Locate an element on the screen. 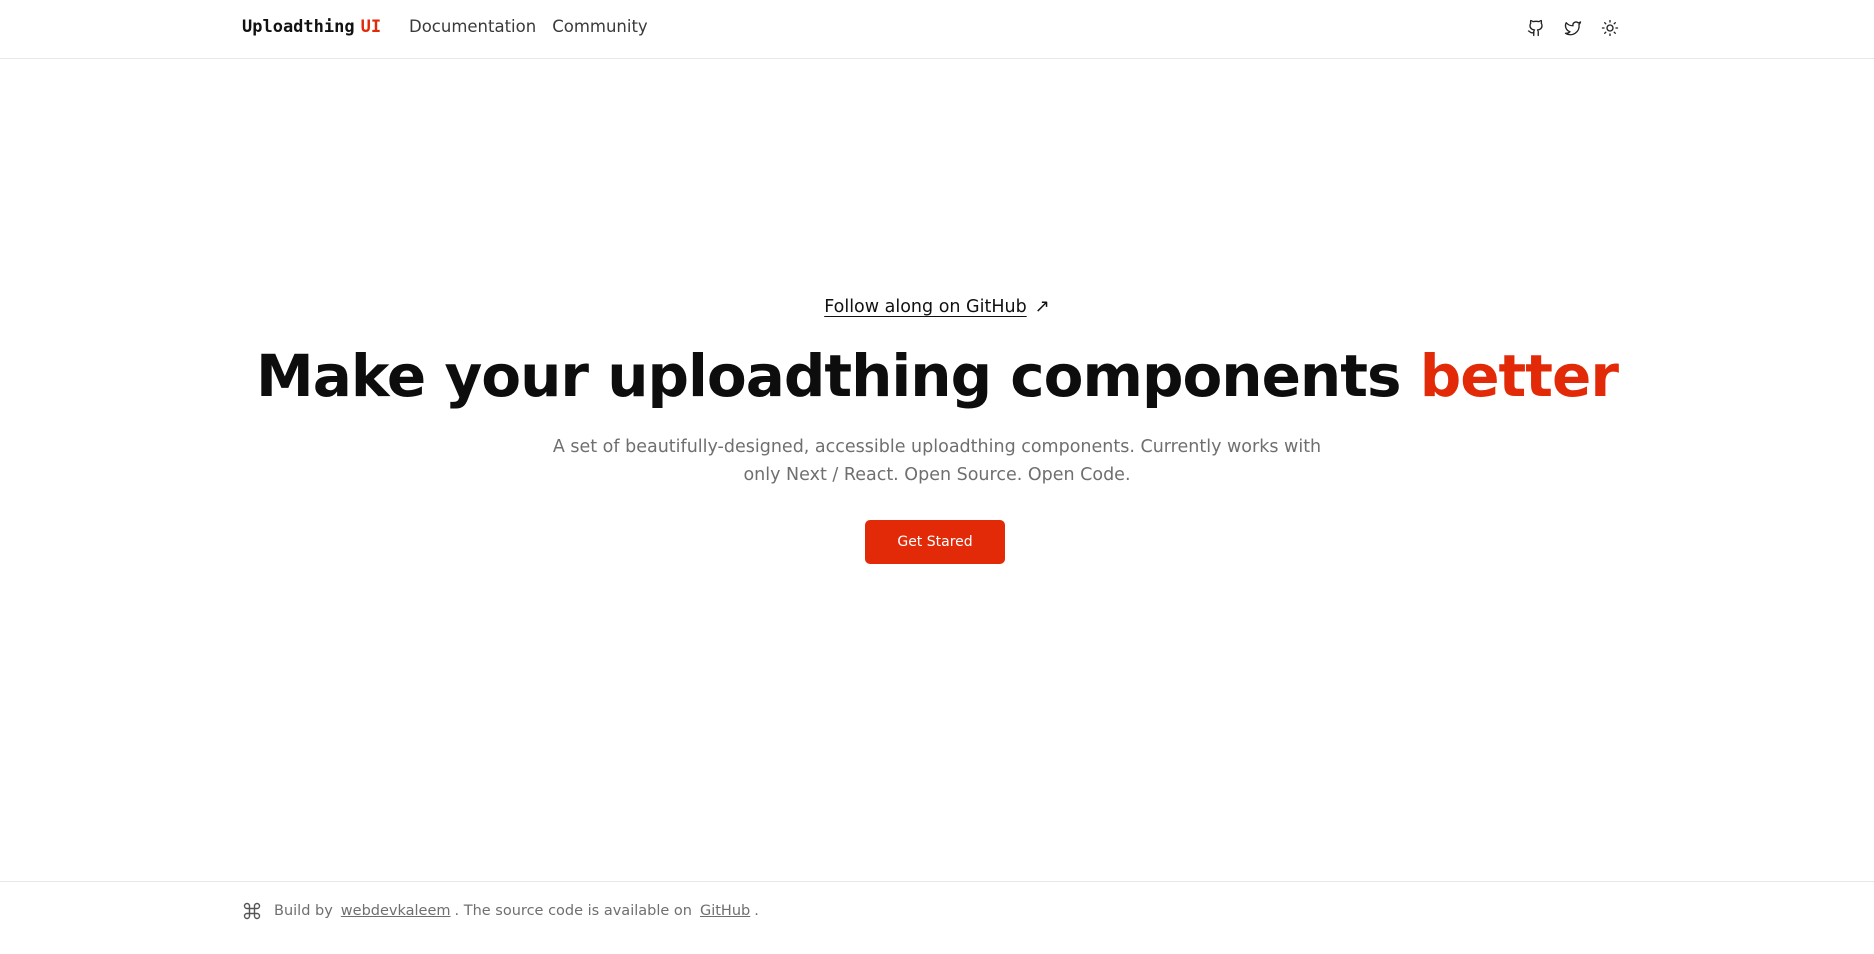 The height and width of the screenshot is (954, 1874). logo-accent: UI is located at coordinates (371, 27).